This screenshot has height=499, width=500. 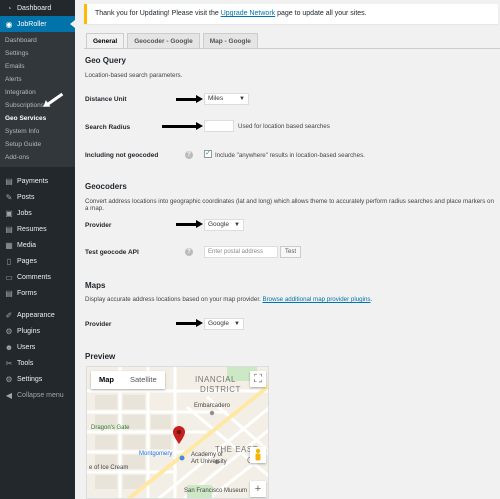 I want to click on collapse-menu-button: ◀ Collapse menu, so click(x=37, y=395).